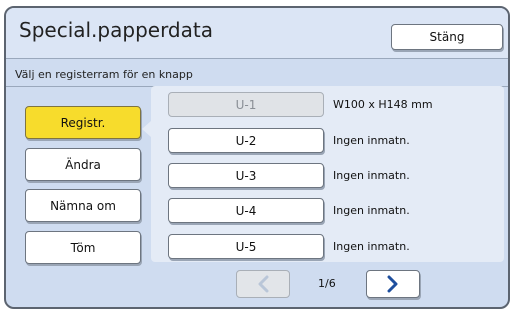 The width and height of the screenshot is (515, 314). Describe the element at coordinates (83, 164) in the screenshot. I see `edit-button: Ändra` at that location.